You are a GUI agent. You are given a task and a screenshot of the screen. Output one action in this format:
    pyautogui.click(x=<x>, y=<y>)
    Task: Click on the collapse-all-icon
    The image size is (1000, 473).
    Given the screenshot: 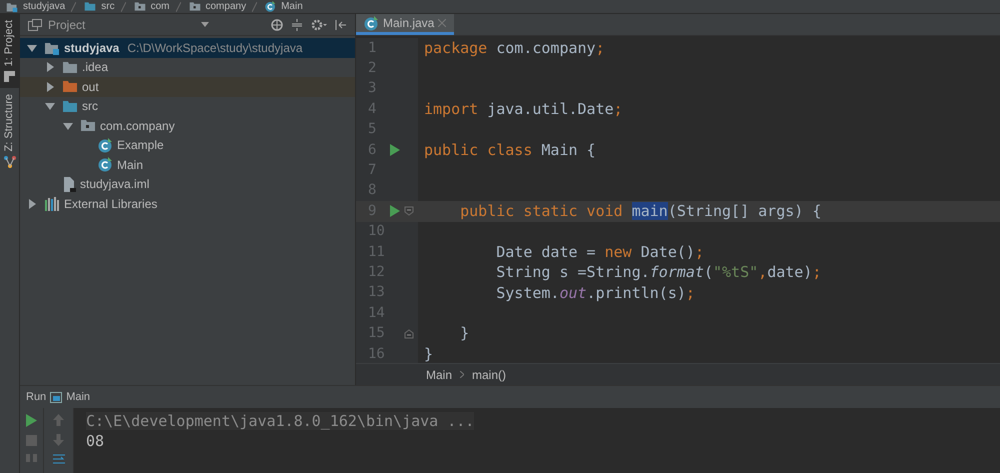 What is the action you would take?
    pyautogui.click(x=297, y=24)
    